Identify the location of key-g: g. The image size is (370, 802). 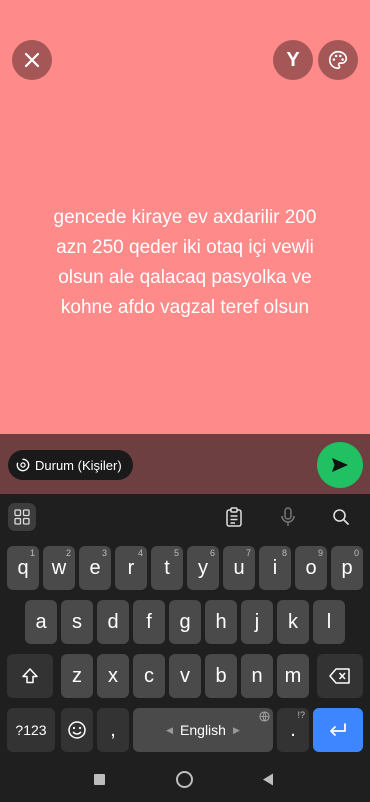
(185, 622).